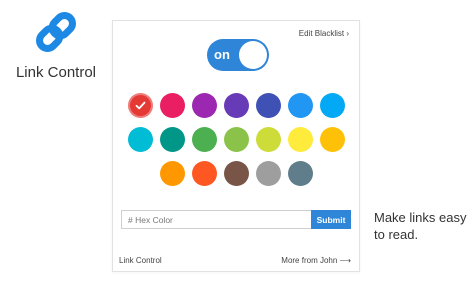 This screenshot has height=296, width=474. What do you see at coordinates (324, 33) in the screenshot?
I see `edit-blacklist-link: Edit Blacklist ›` at bounding box center [324, 33].